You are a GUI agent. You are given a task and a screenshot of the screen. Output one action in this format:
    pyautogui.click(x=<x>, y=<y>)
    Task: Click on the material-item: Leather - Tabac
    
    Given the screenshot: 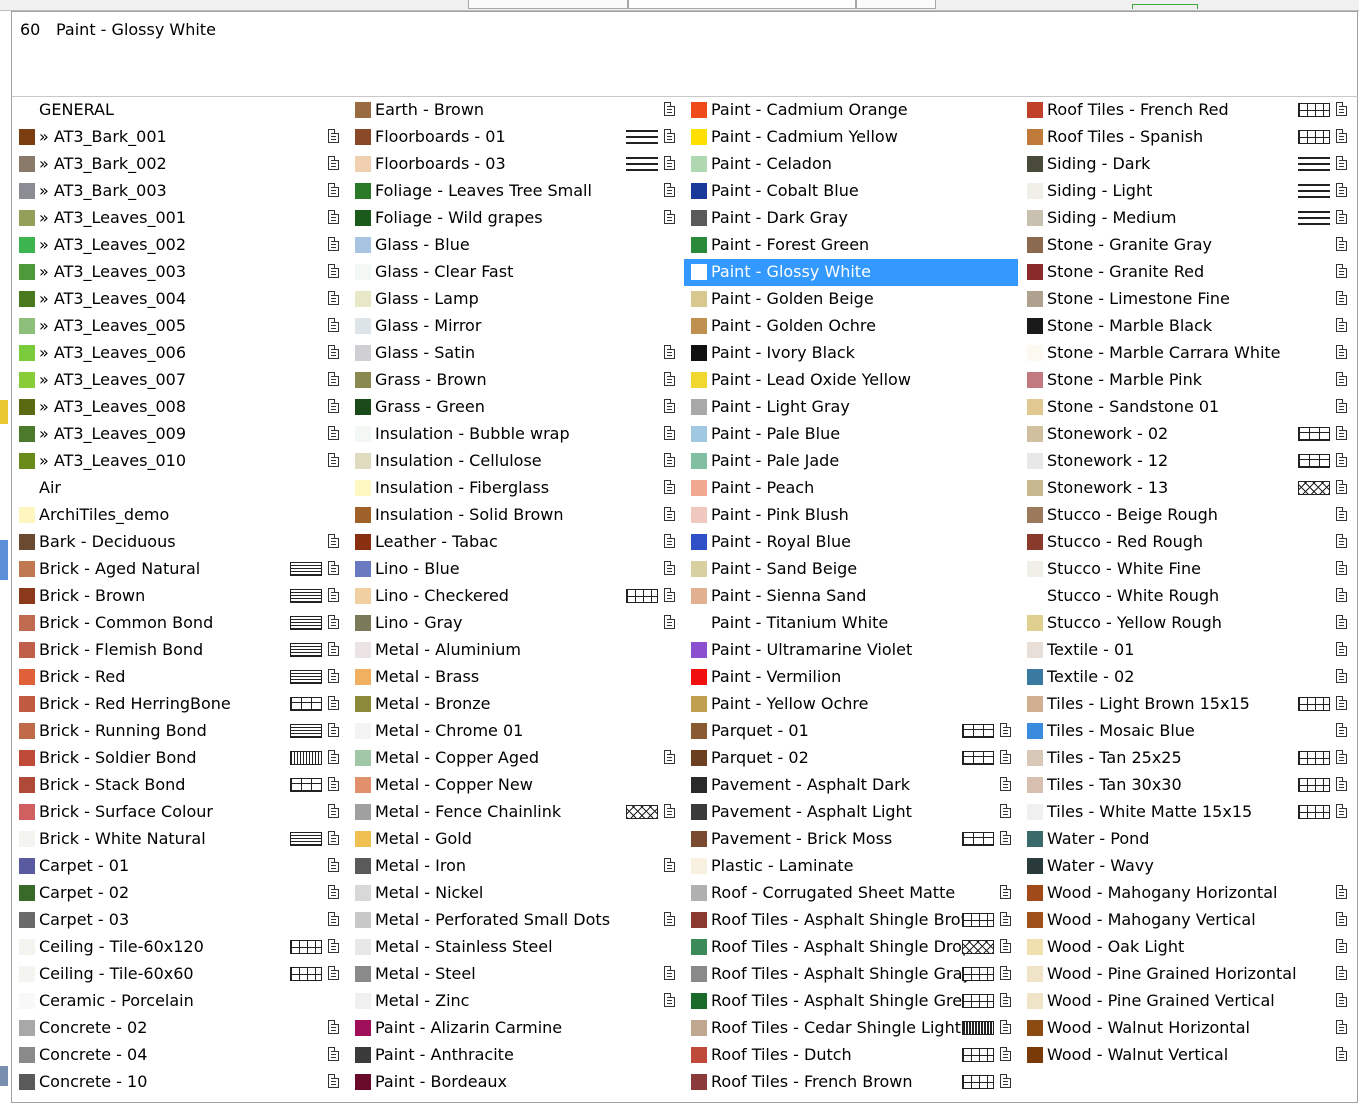 What is the action you would take?
    pyautogui.click(x=515, y=542)
    